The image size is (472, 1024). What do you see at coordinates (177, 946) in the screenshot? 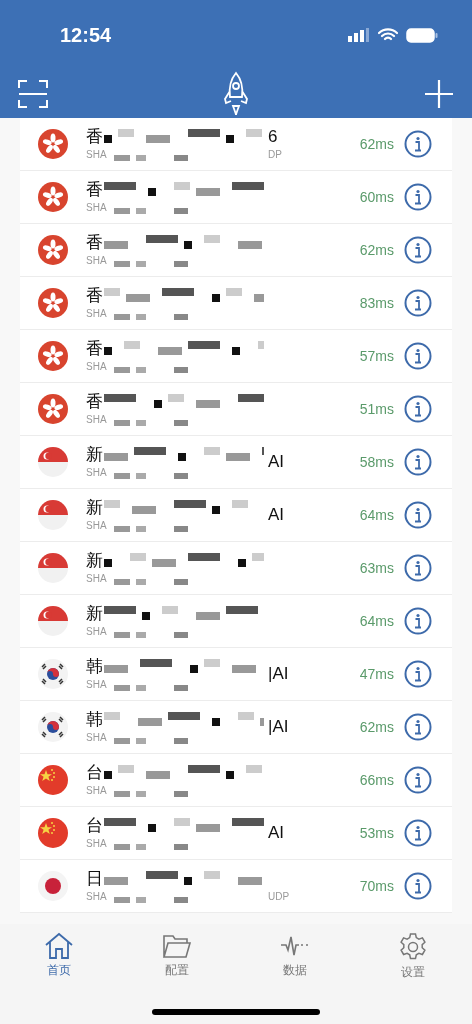
I see `folder-icon` at bounding box center [177, 946].